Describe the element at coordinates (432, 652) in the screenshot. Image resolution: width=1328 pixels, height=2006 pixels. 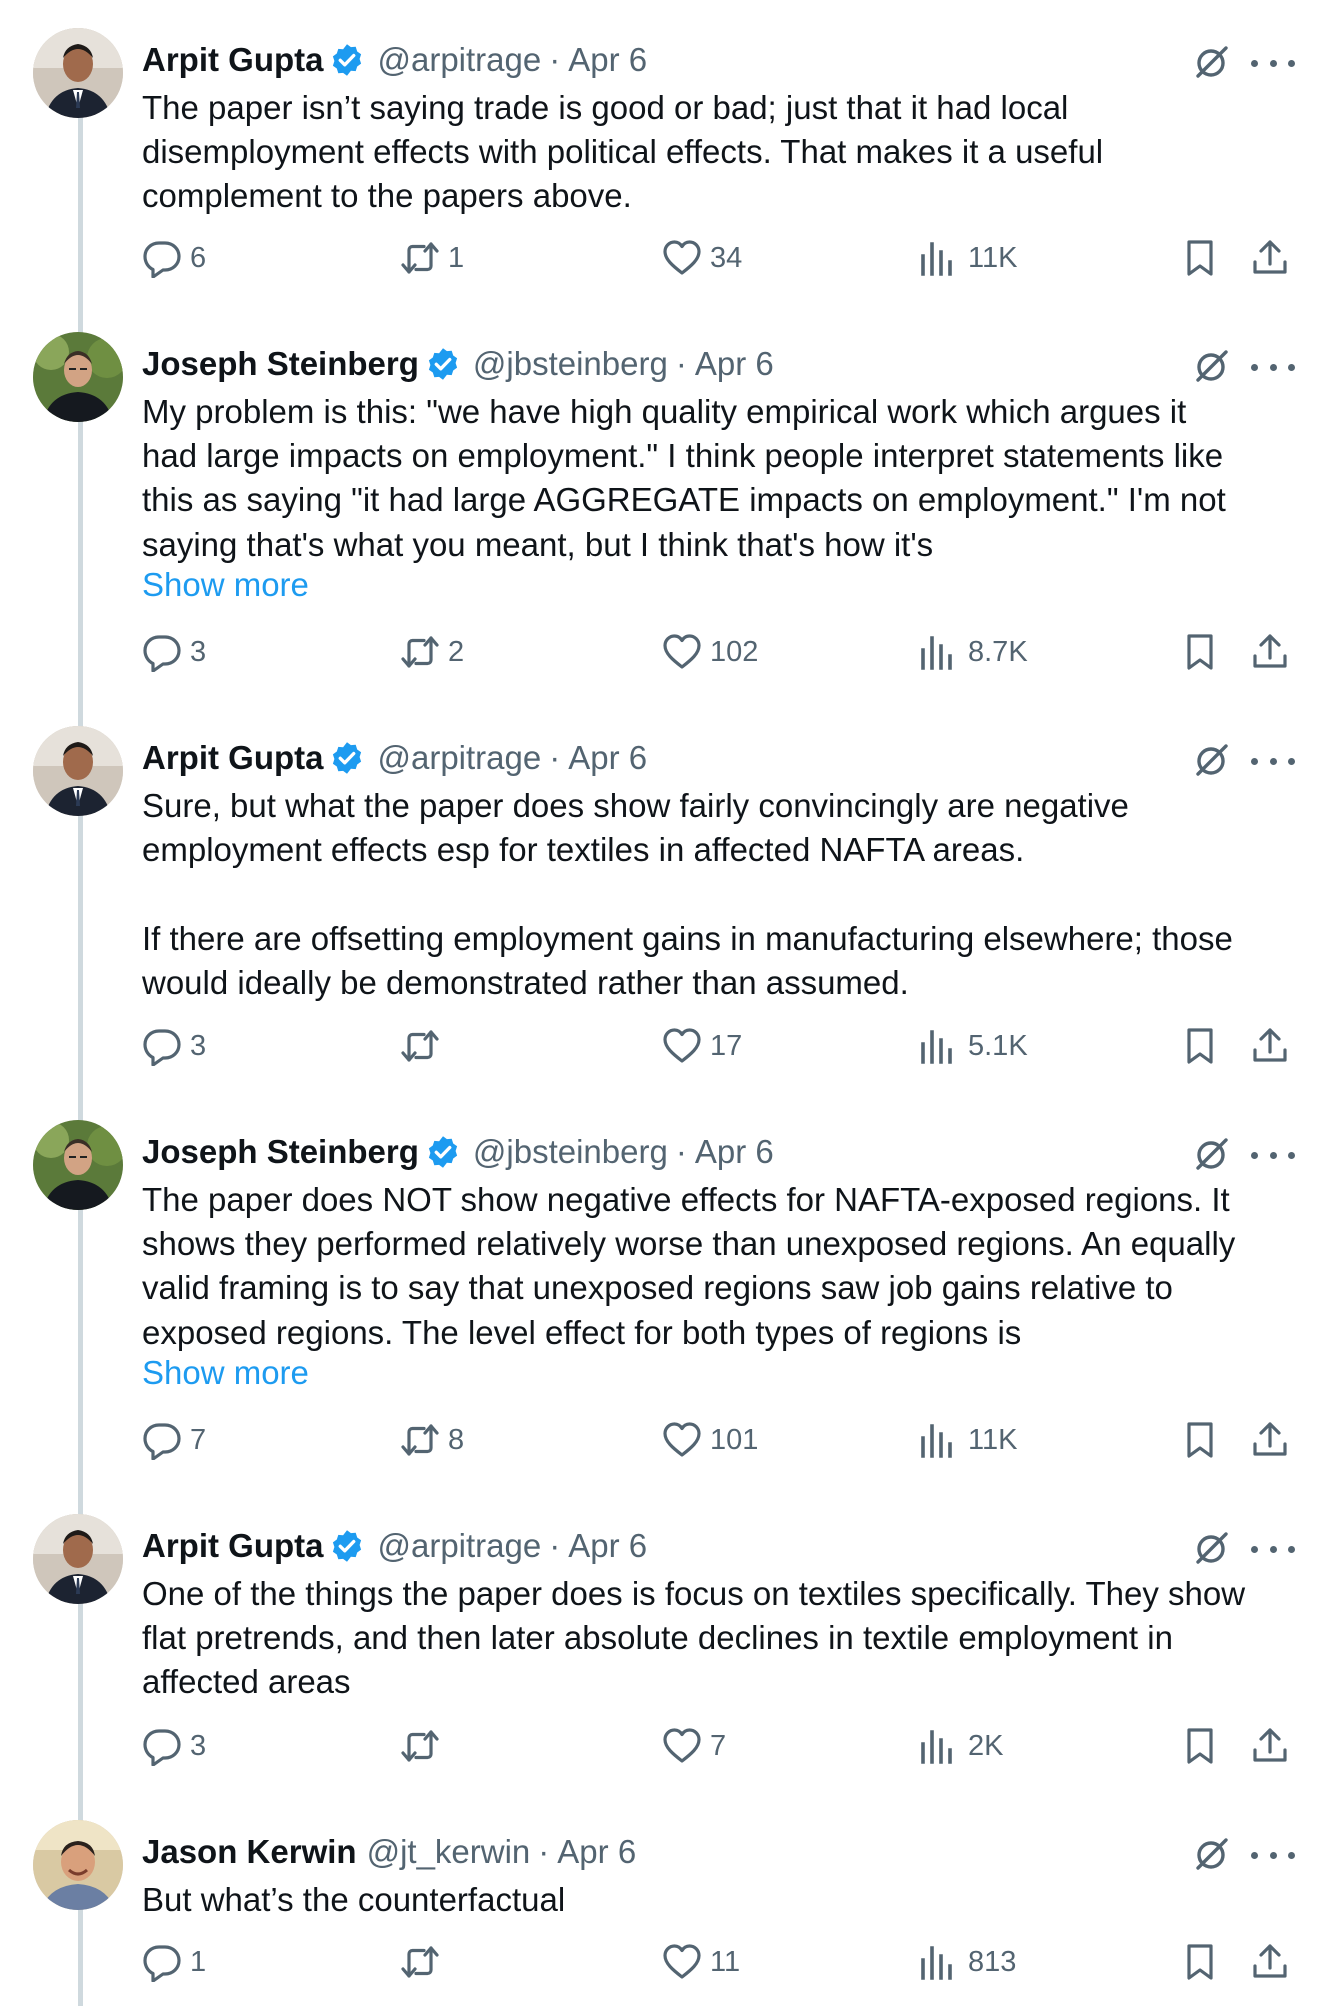
I see `retweet-button: 2` at that location.